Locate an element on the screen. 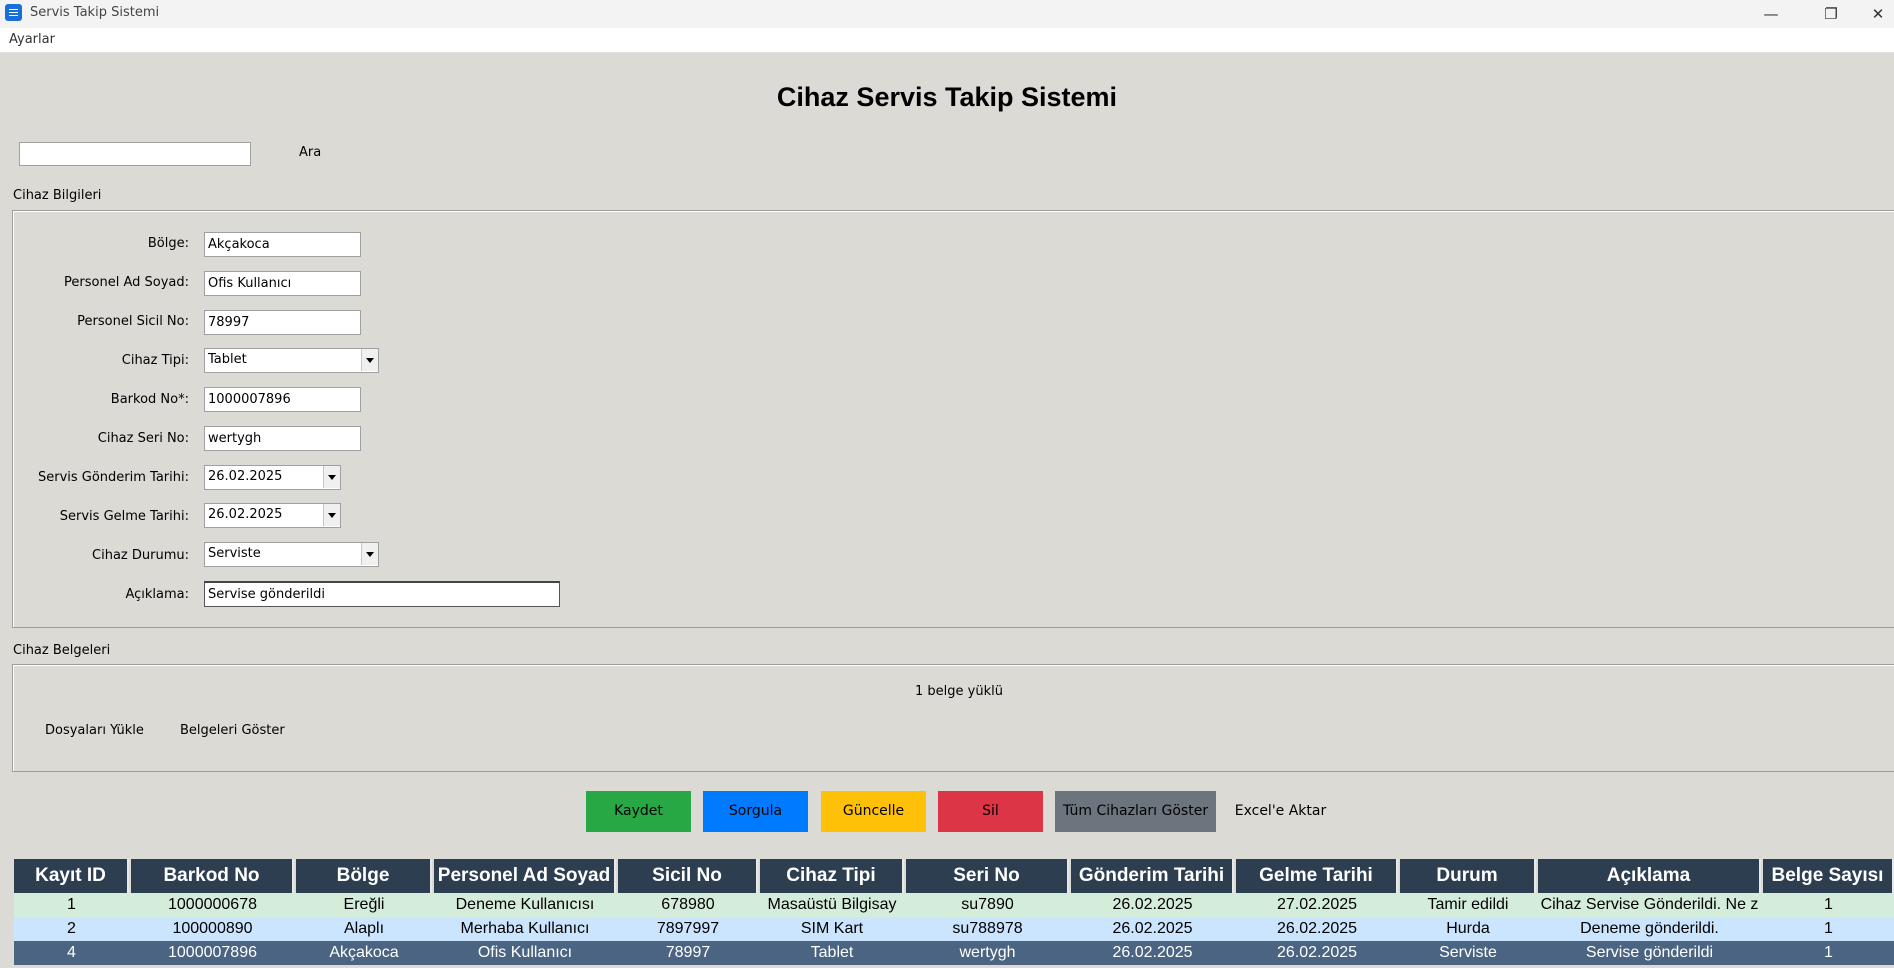  column-header: Sicil No is located at coordinates (688, 876).